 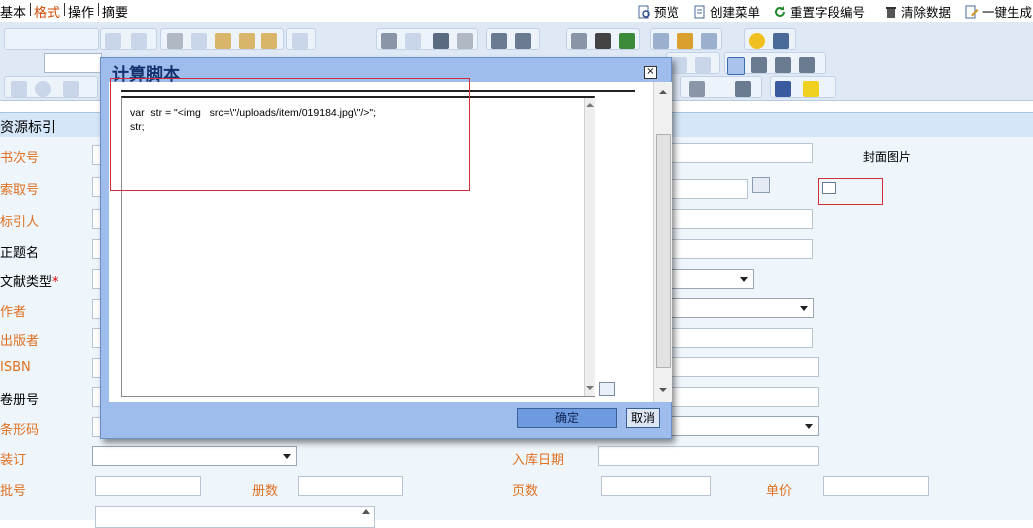 I want to click on document-icon, so click(x=139, y=41).